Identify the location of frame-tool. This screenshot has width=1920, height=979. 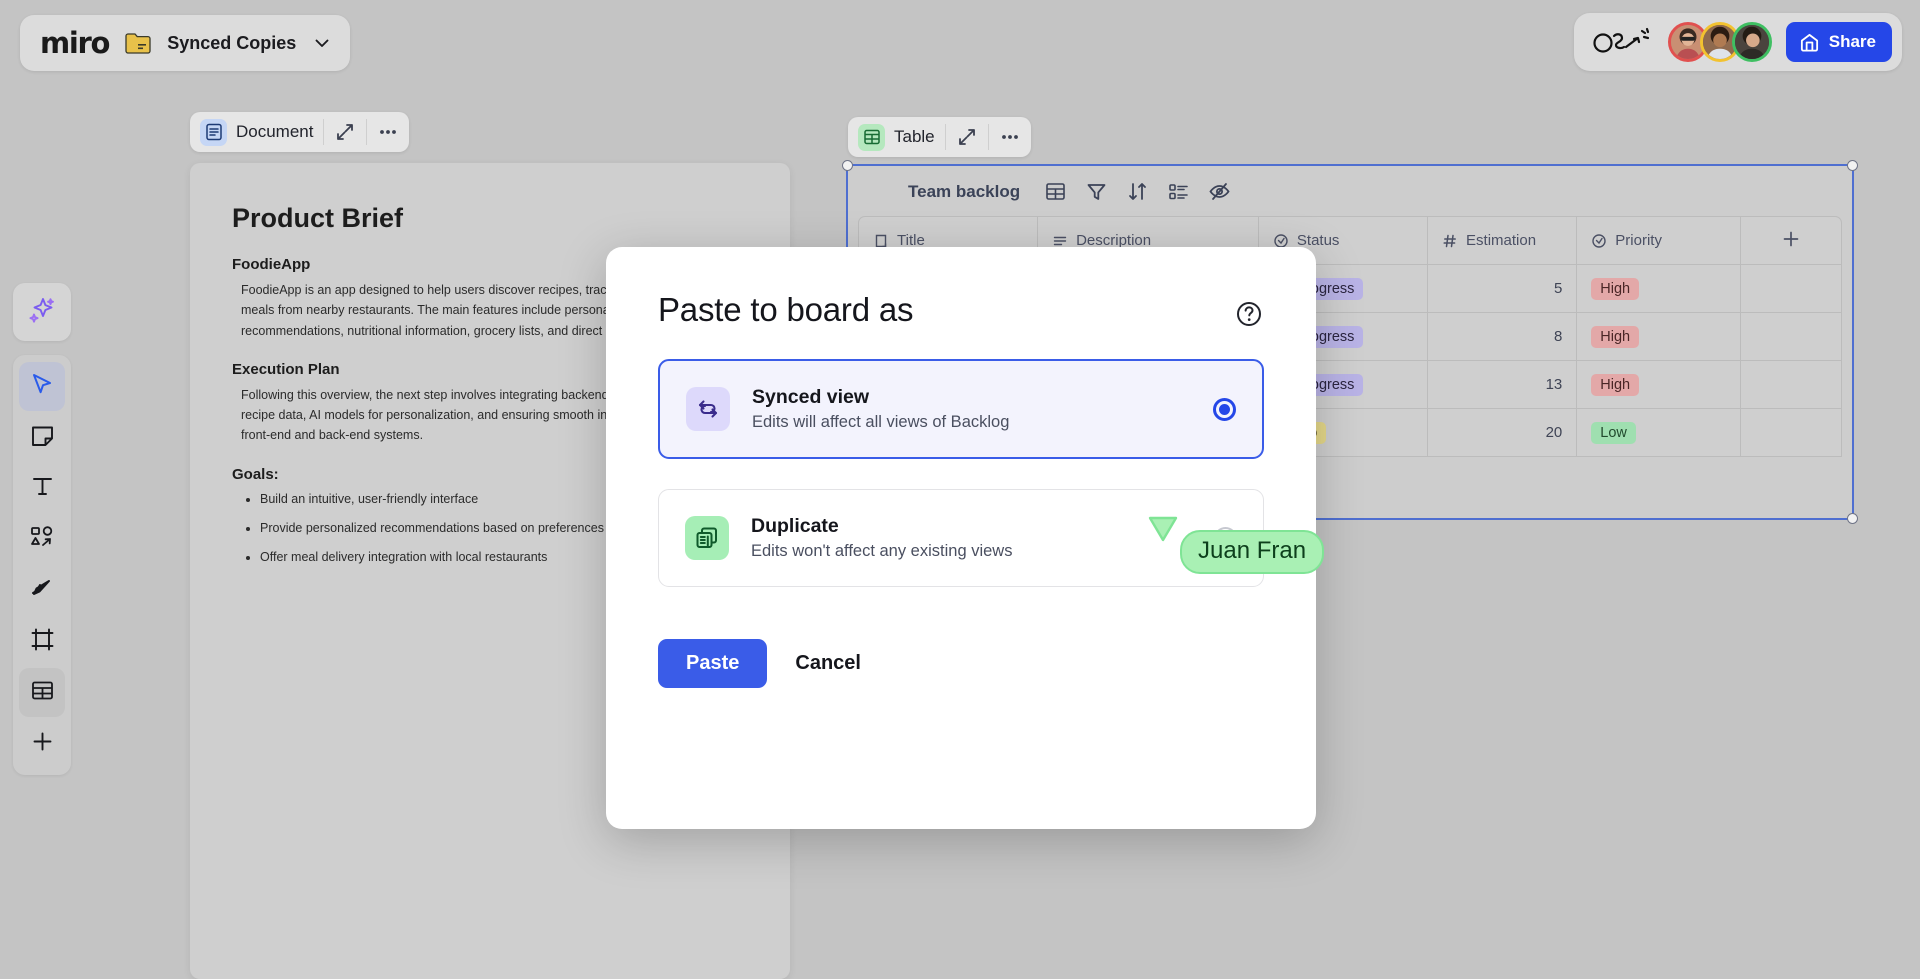
(42, 641).